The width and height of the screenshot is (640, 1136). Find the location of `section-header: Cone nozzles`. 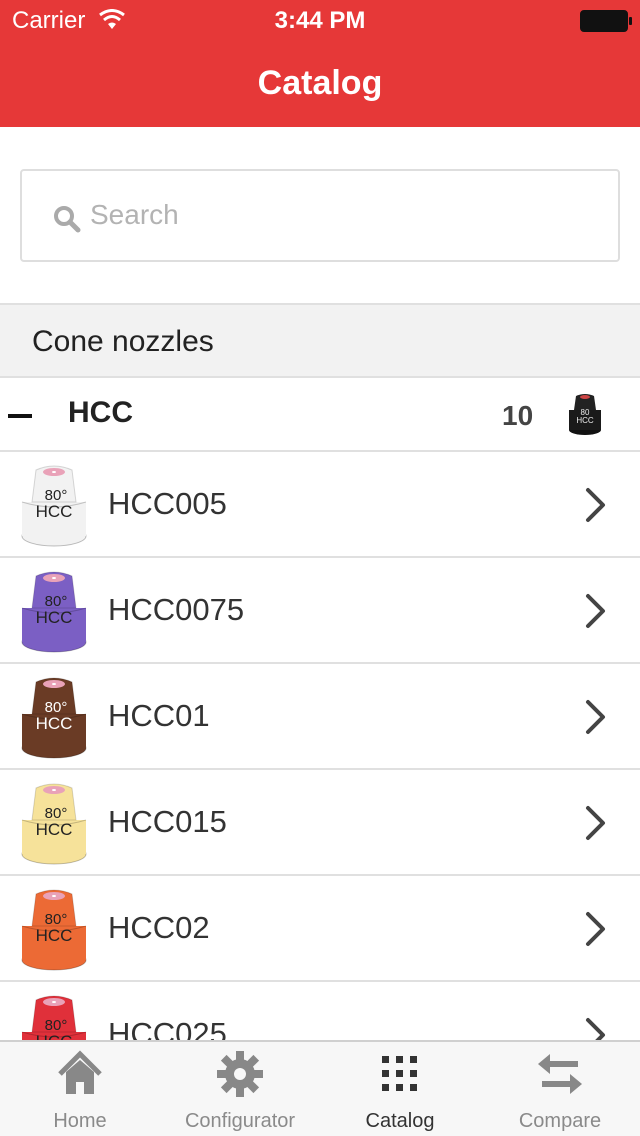

section-header: Cone nozzles is located at coordinates (320, 340).